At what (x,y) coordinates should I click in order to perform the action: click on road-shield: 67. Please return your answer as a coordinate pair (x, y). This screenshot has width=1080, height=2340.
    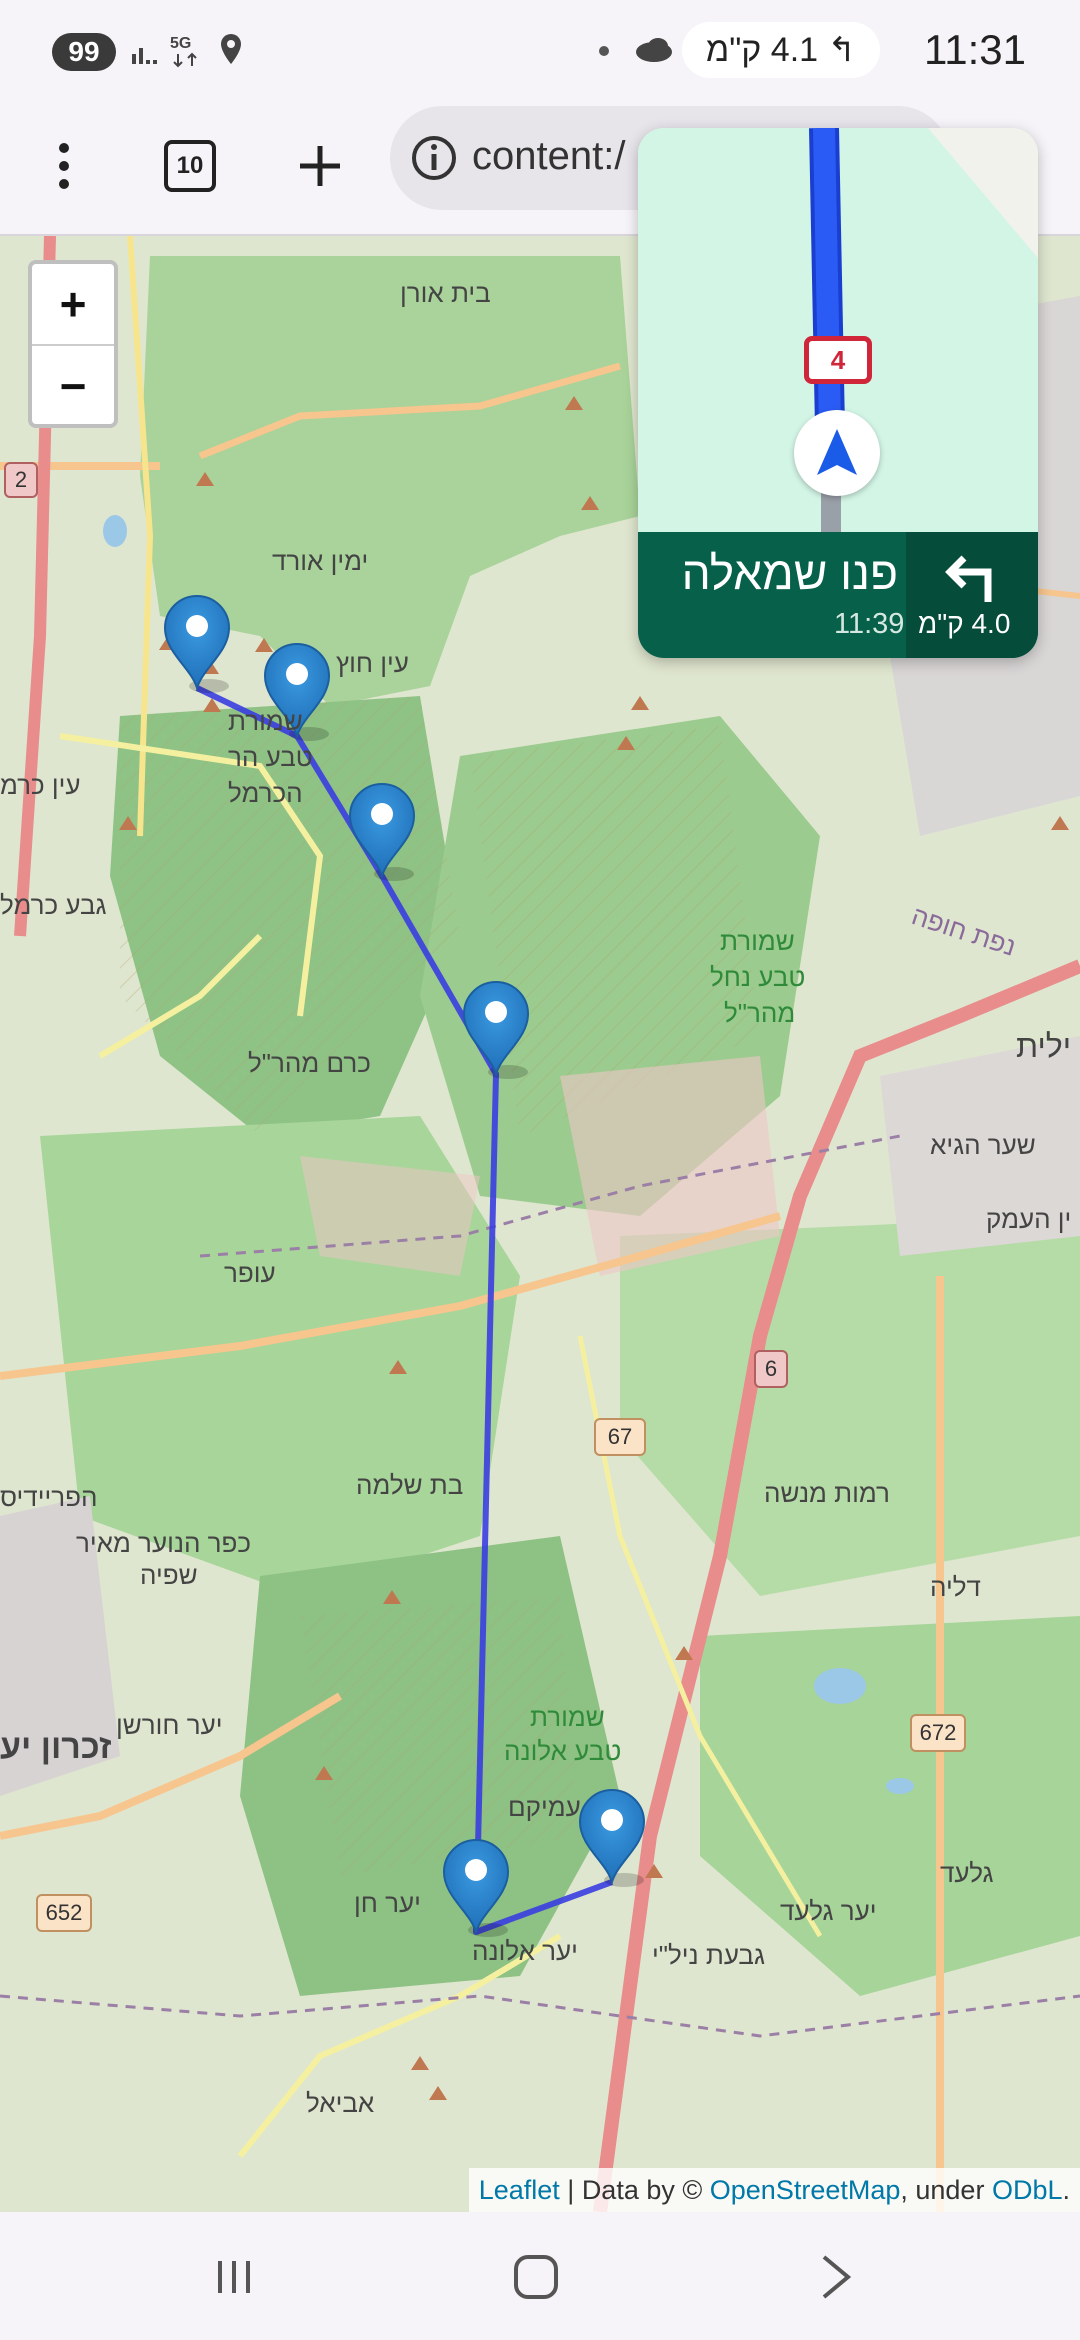
    Looking at the image, I should click on (620, 1437).